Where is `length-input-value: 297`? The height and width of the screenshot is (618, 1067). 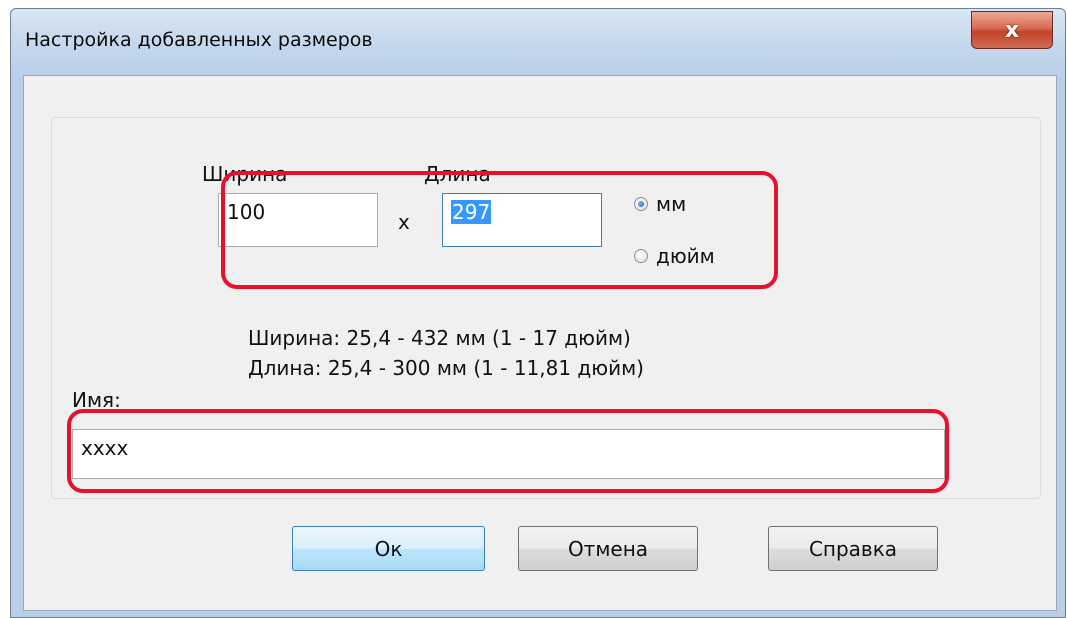
length-input-value: 297 is located at coordinates (471, 212).